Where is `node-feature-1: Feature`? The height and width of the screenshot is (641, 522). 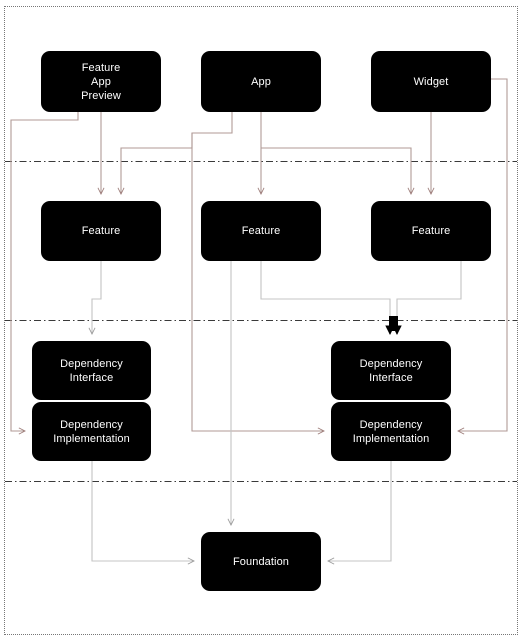
node-feature-1: Feature is located at coordinates (101, 231).